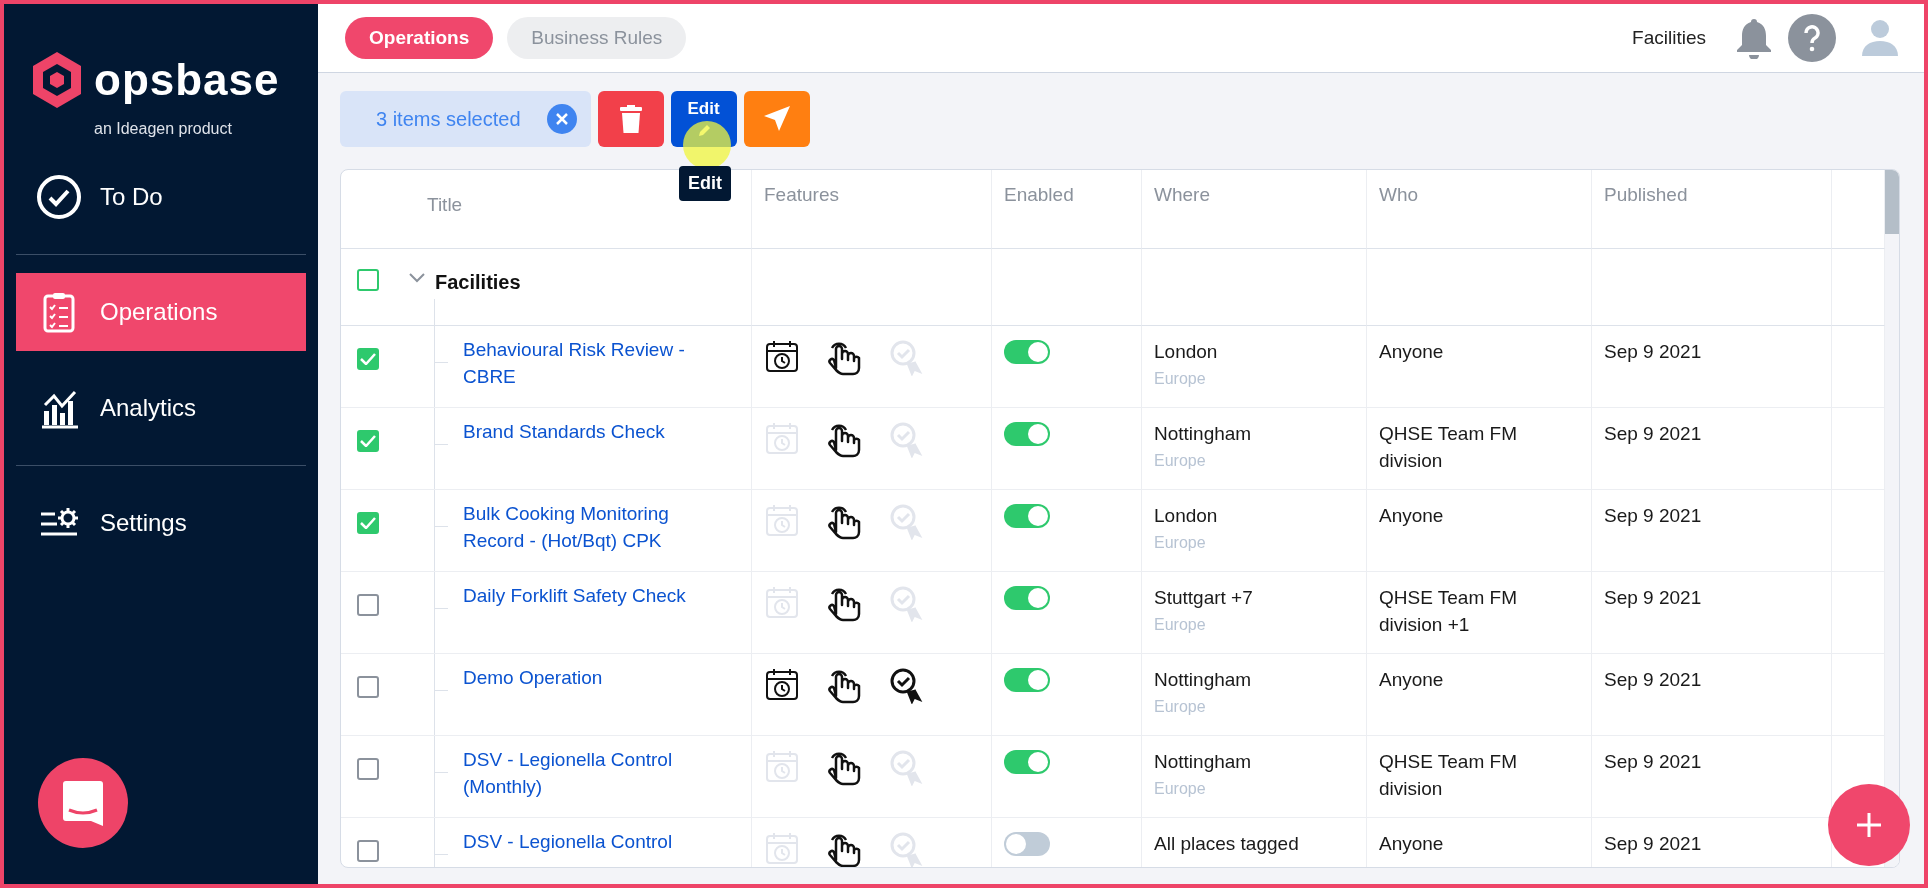 The image size is (1928, 888). Describe the element at coordinates (1227, 844) in the screenshot. I see `place-text: All places tagged` at that location.